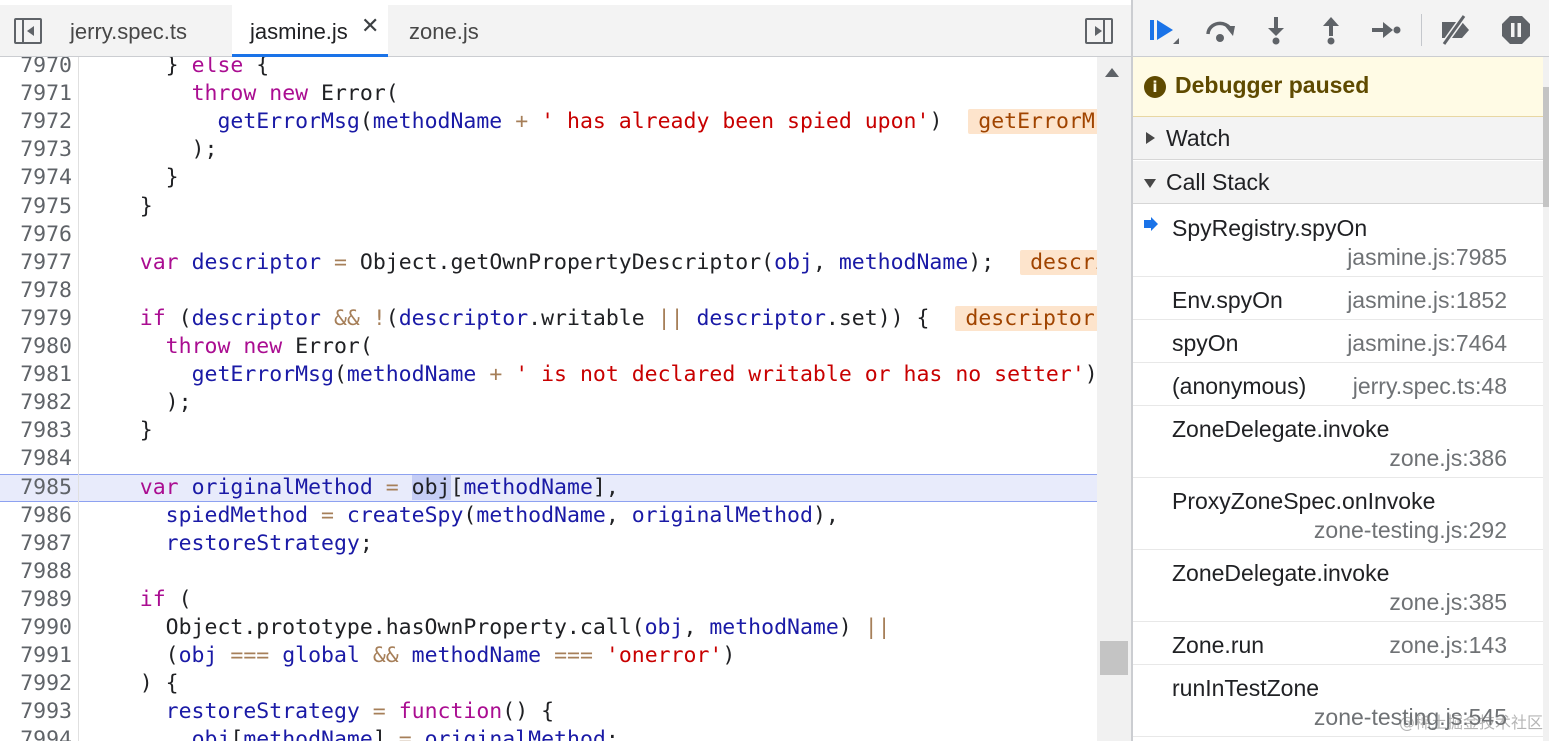 This screenshot has height=741, width=1549. Describe the element at coordinates (36, 319) in the screenshot. I see `line-number: 7979` at that location.